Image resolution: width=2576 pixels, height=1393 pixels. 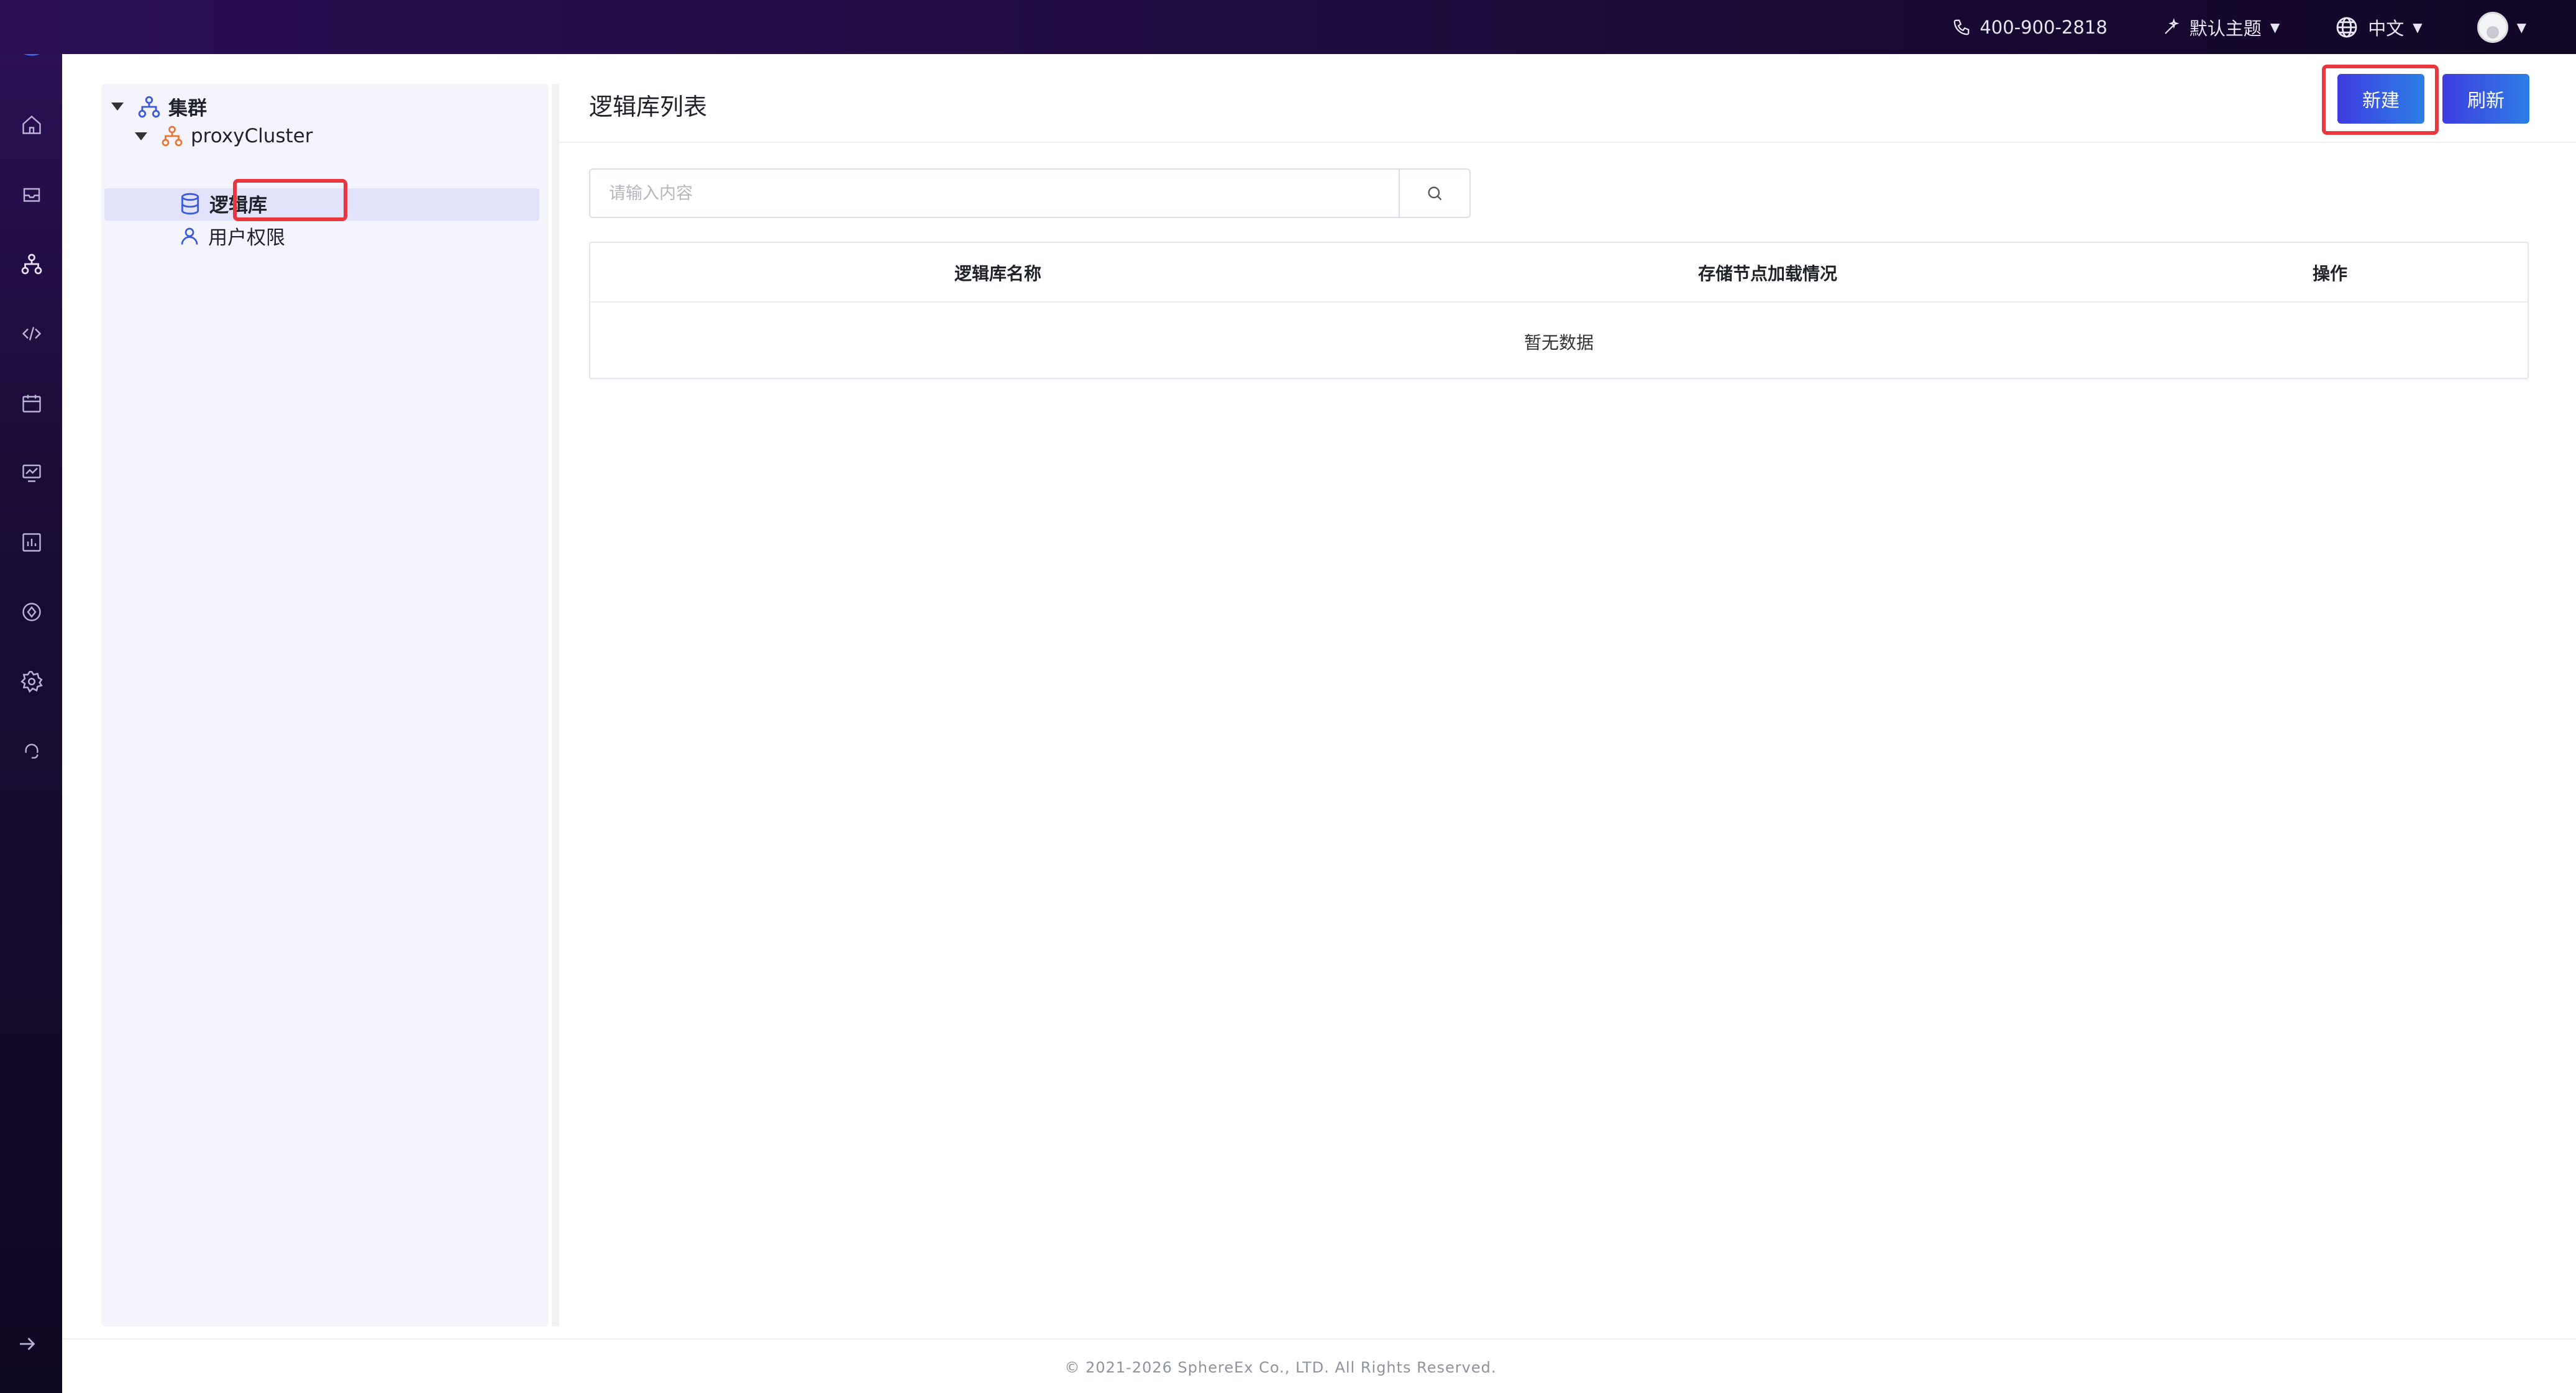 What do you see at coordinates (997, 273) in the screenshot?
I see `column-header-name: 逻辑库名称` at bounding box center [997, 273].